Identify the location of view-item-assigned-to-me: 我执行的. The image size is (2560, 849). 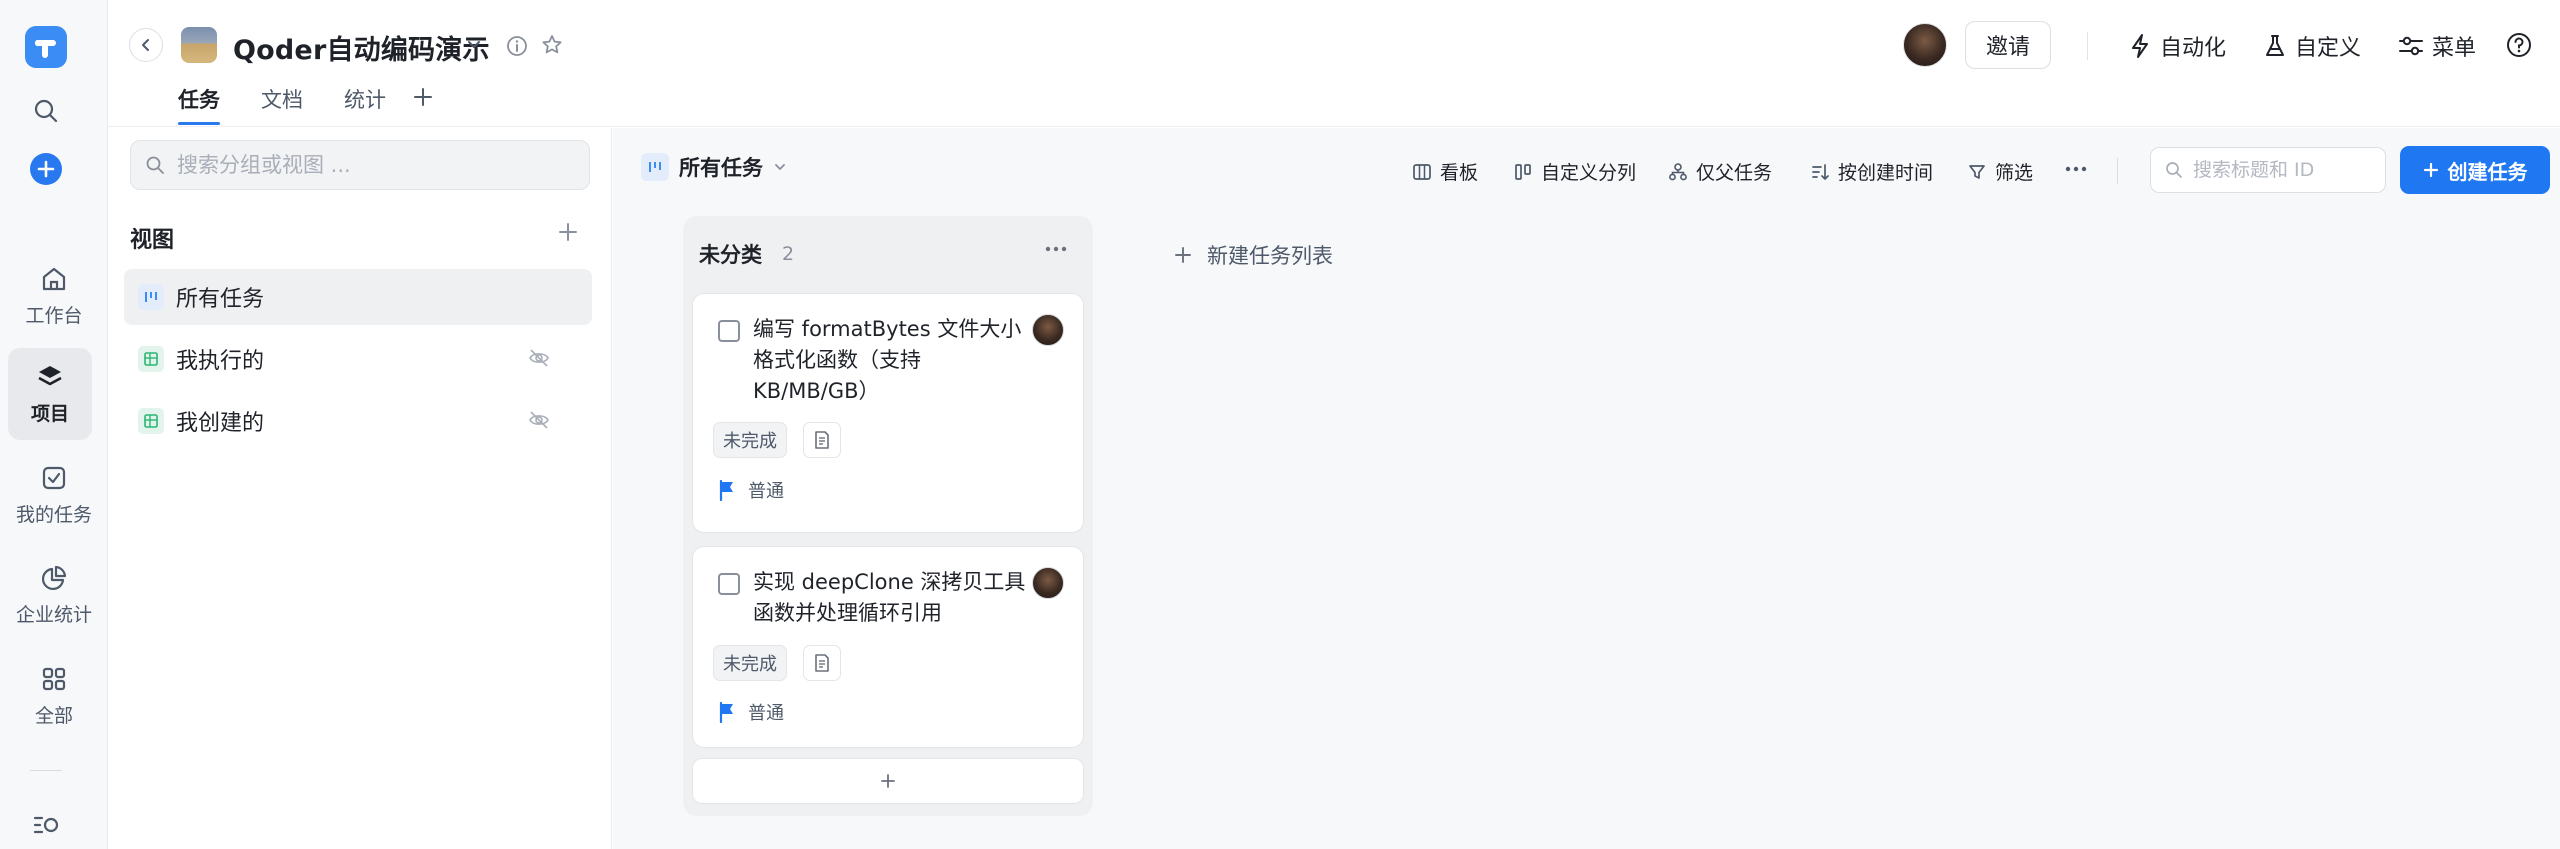
(358, 359).